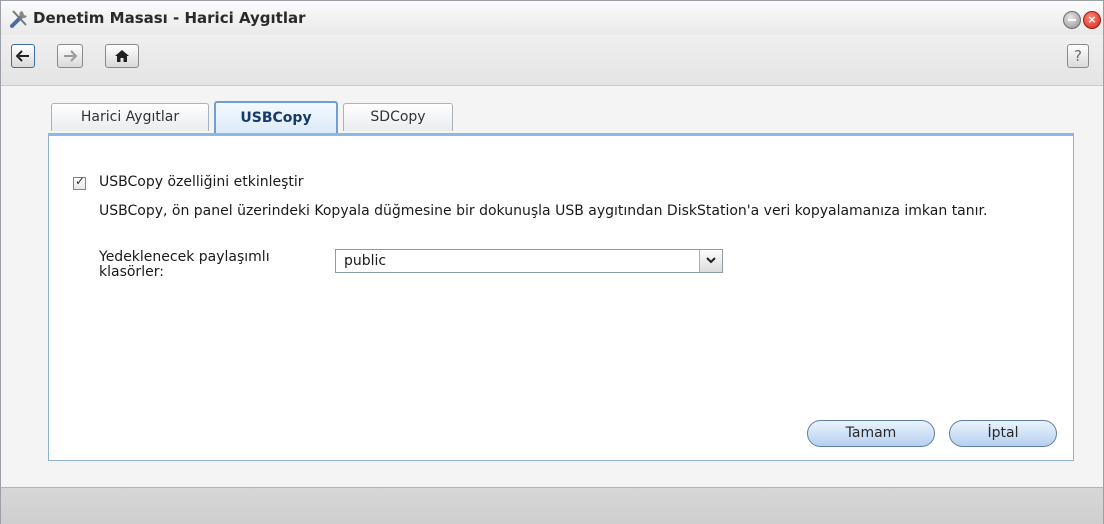 The height and width of the screenshot is (524, 1104). I want to click on arrow-right-icon, so click(70, 56).